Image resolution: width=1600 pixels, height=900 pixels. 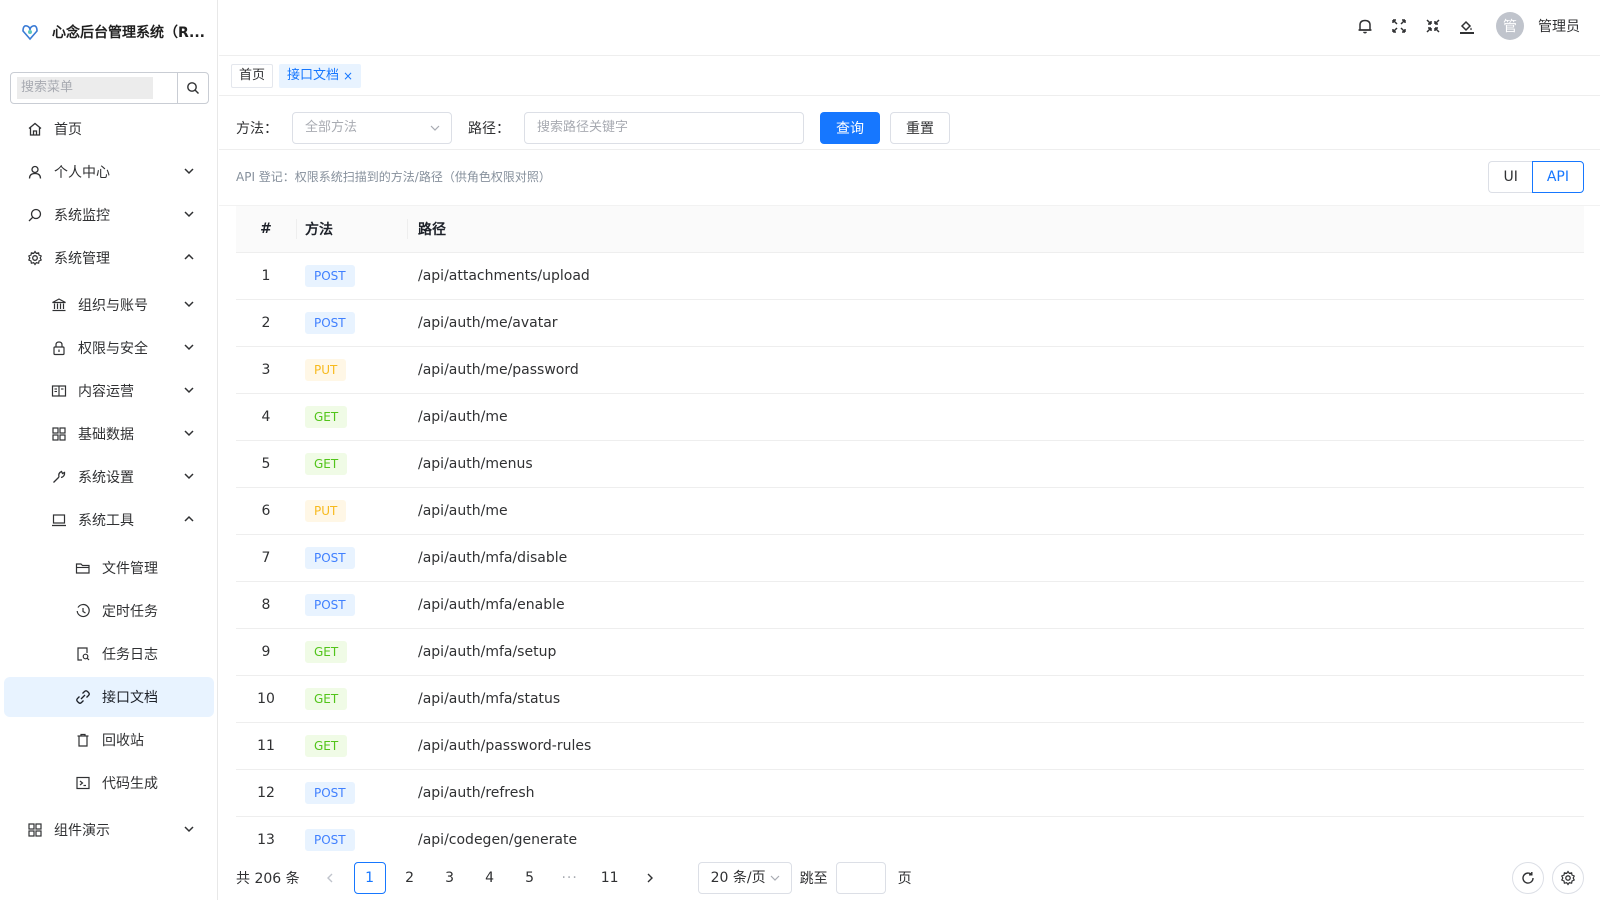 I want to click on table-row: 2 POST/api/auth/me/avatar, so click(x=910, y=323).